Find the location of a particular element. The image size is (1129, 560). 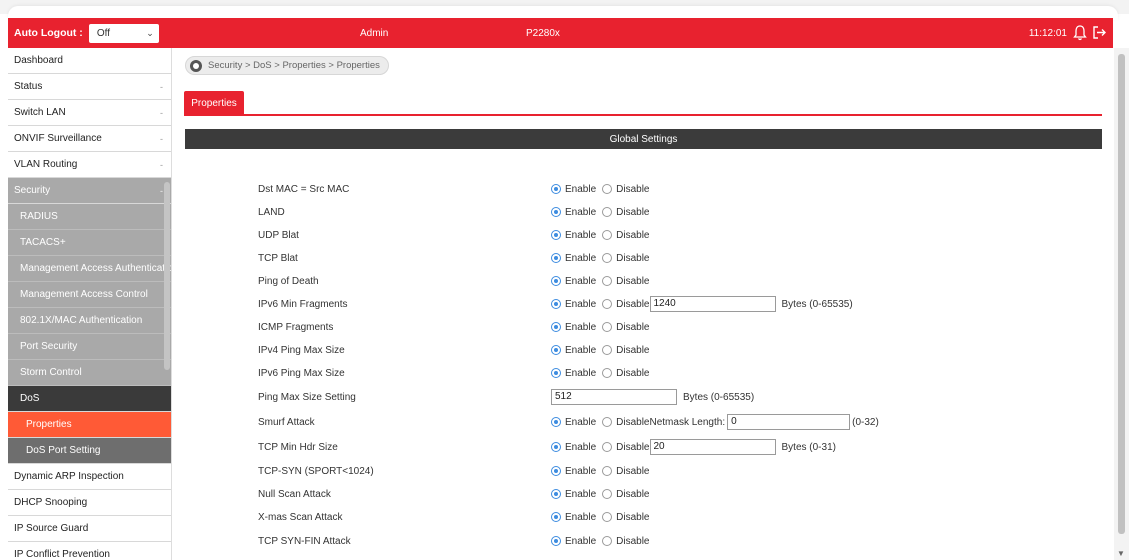

sidebar-item-ip-conflict-prevention: IP Conflict Prevention is located at coordinates (89, 551).